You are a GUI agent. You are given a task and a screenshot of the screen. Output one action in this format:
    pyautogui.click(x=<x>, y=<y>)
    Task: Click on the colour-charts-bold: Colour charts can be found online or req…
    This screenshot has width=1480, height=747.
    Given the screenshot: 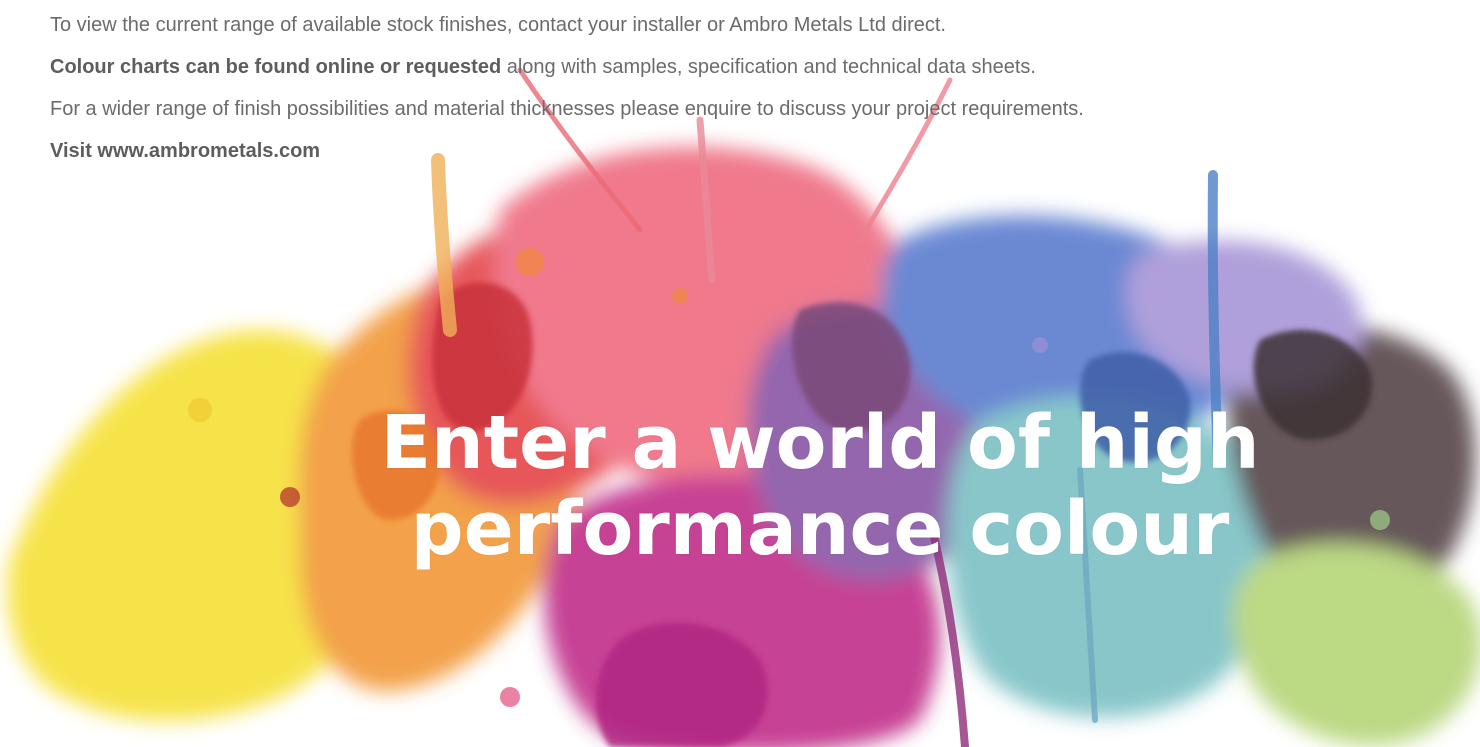 What is the action you would take?
    pyautogui.click(x=276, y=67)
    